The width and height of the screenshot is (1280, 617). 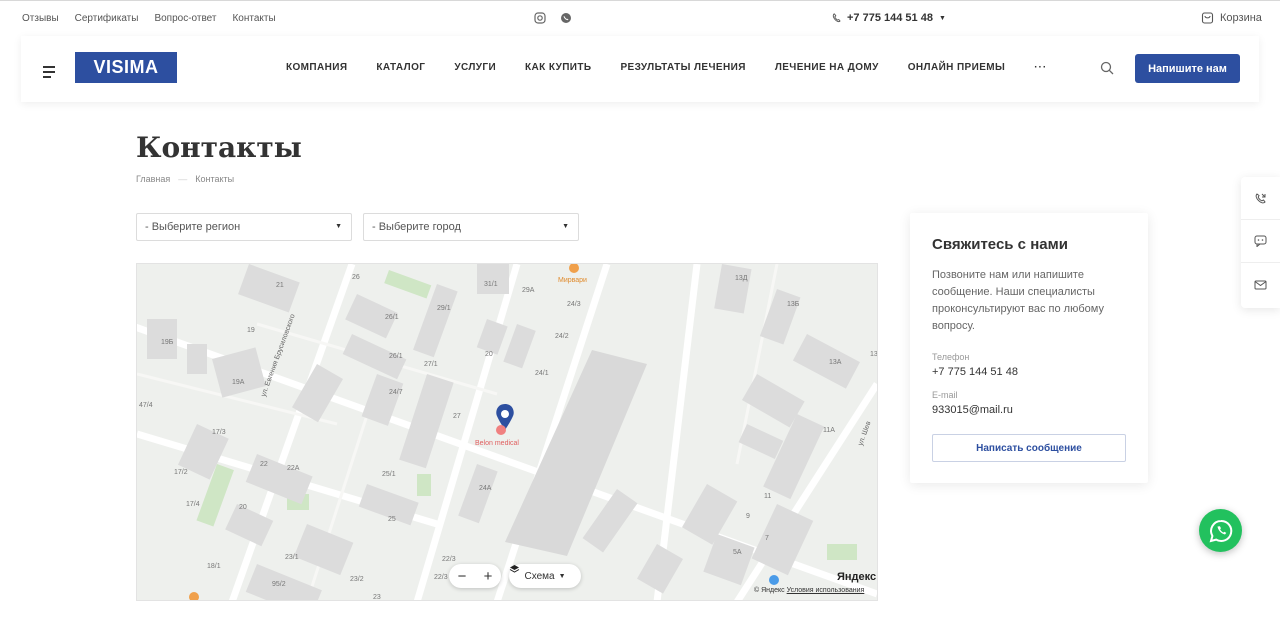 What do you see at coordinates (956, 67) in the screenshot?
I see `nav-online-appointments: ОНЛАЙН ПРИЕМЫ` at bounding box center [956, 67].